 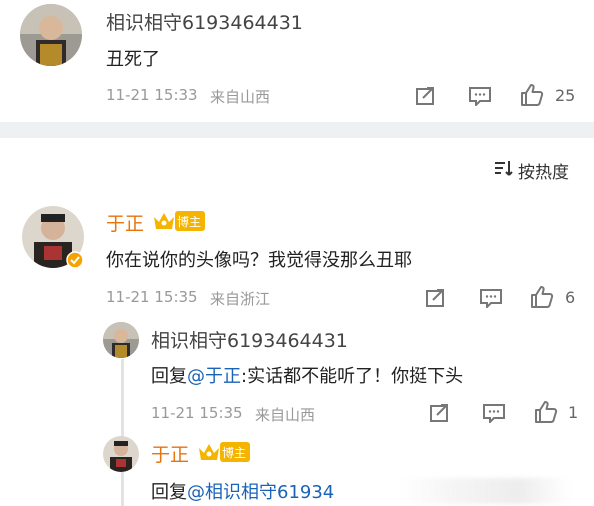 I want to click on like-count: 6, so click(x=570, y=297).